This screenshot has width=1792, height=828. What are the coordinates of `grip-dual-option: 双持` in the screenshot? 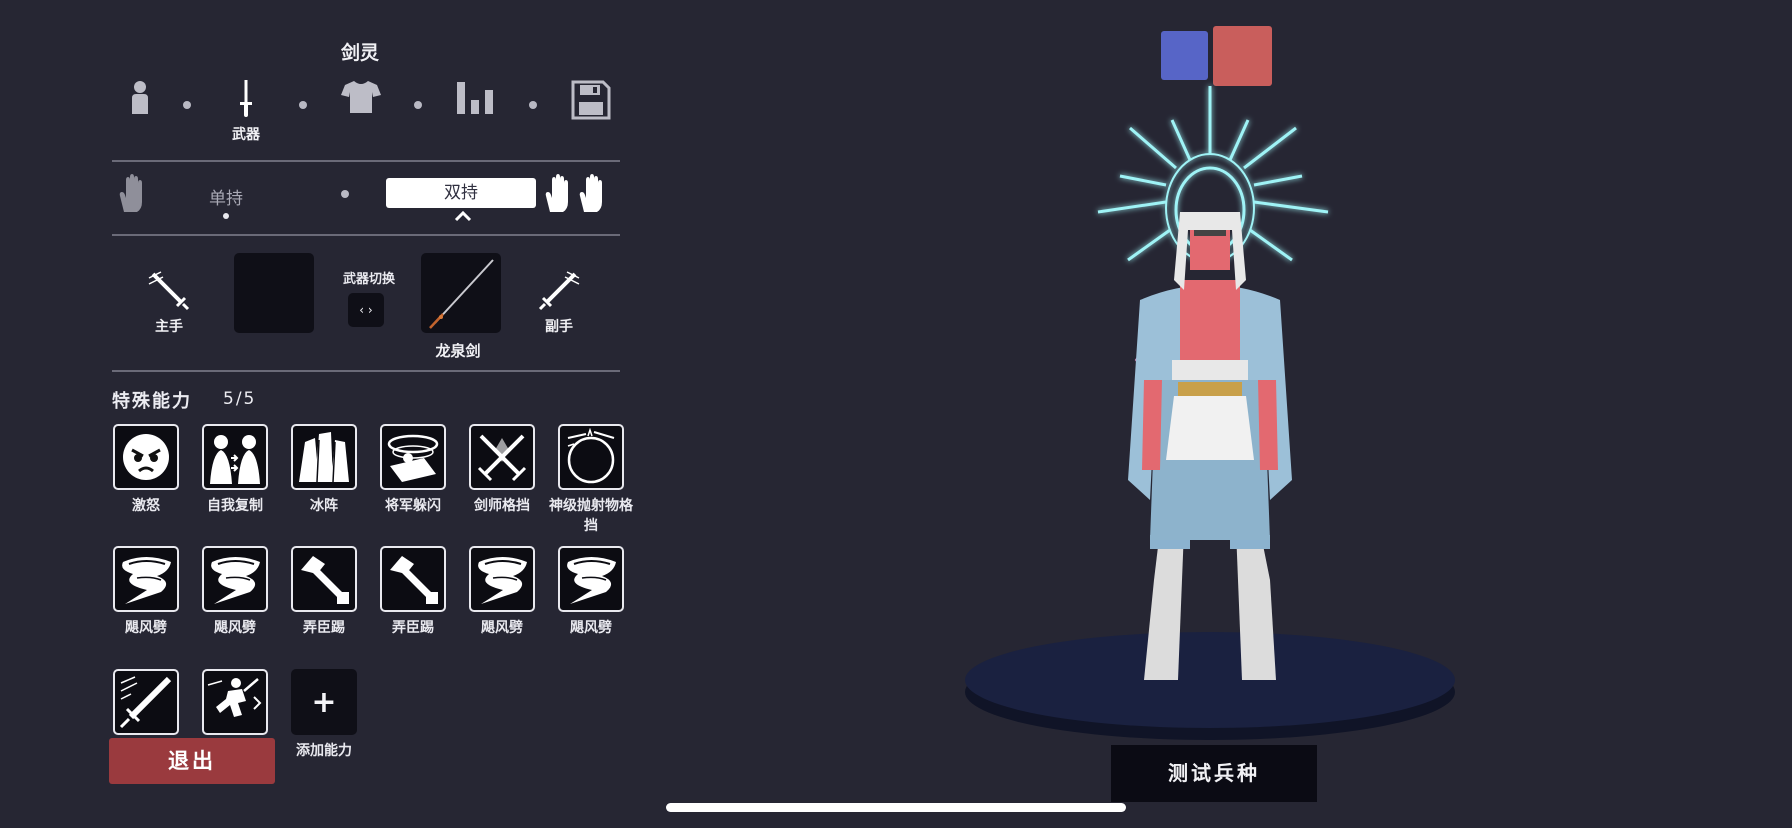 It's located at (461, 193).